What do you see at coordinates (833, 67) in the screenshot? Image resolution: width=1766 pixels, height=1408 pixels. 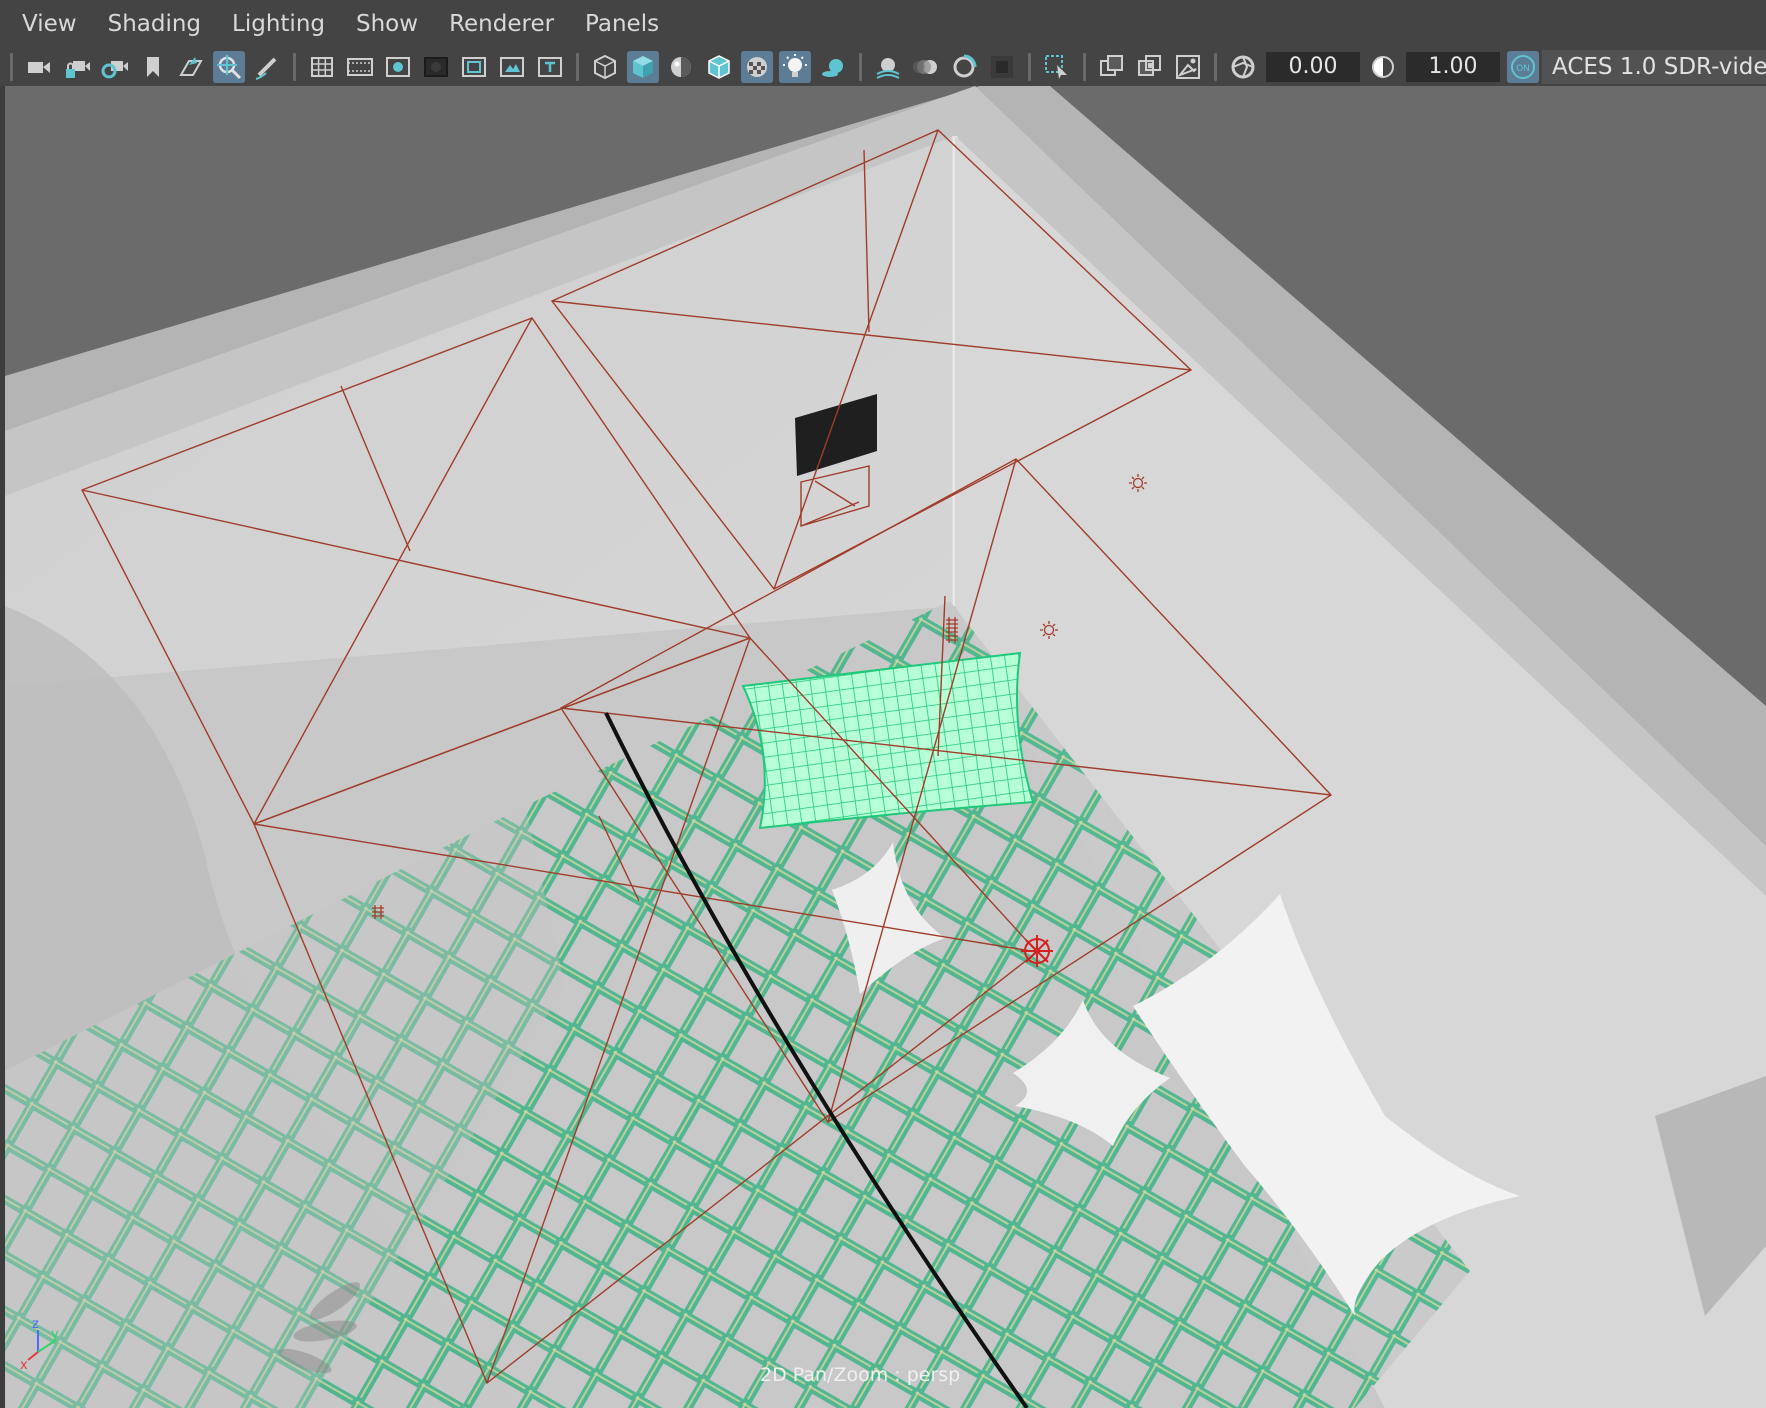 I see `shadows-icon` at bounding box center [833, 67].